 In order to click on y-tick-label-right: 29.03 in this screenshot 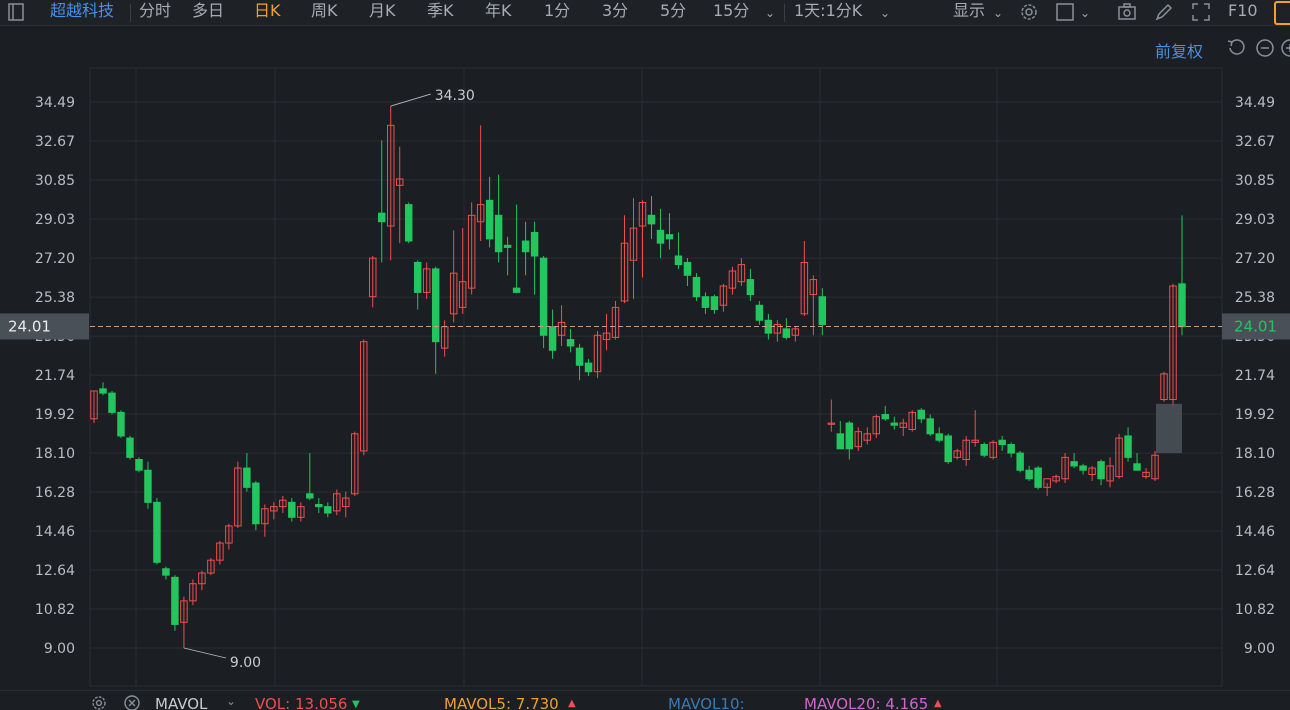, I will do `click(1255, 220)`.